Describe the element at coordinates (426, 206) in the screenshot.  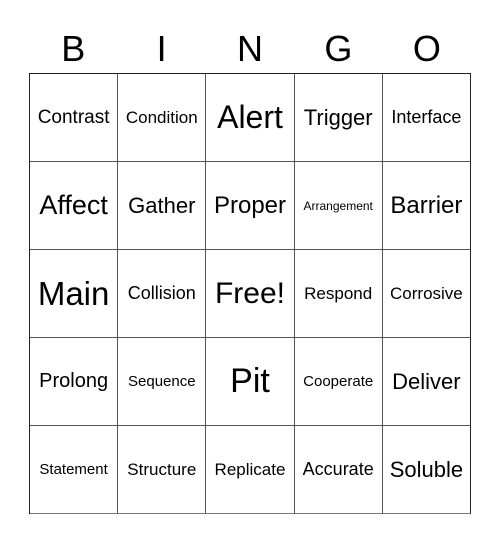
I see `bingo-cell: Barrier` at that location.